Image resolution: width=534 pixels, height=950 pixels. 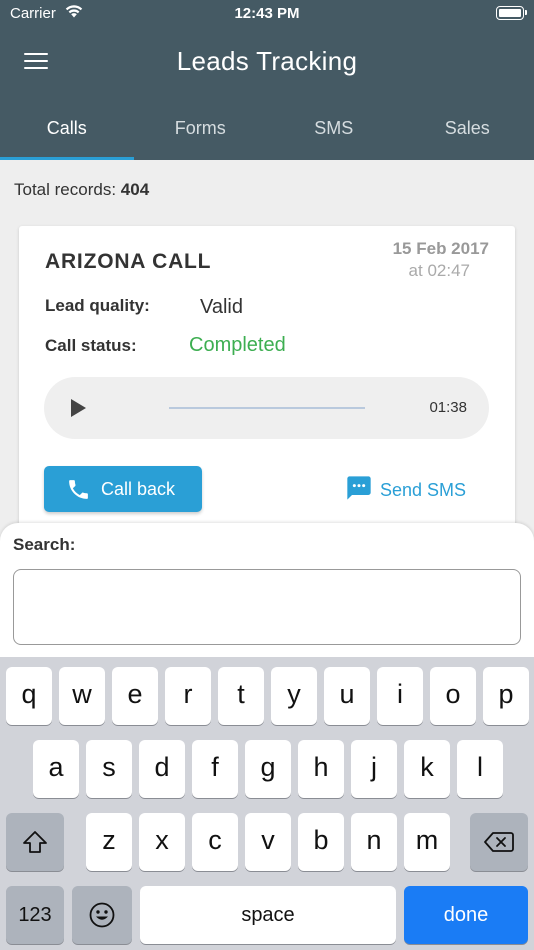 What do you see at coordinates (268, 915) in the screenshot?
I see `space-key: space` at bounding box center [268, 915].